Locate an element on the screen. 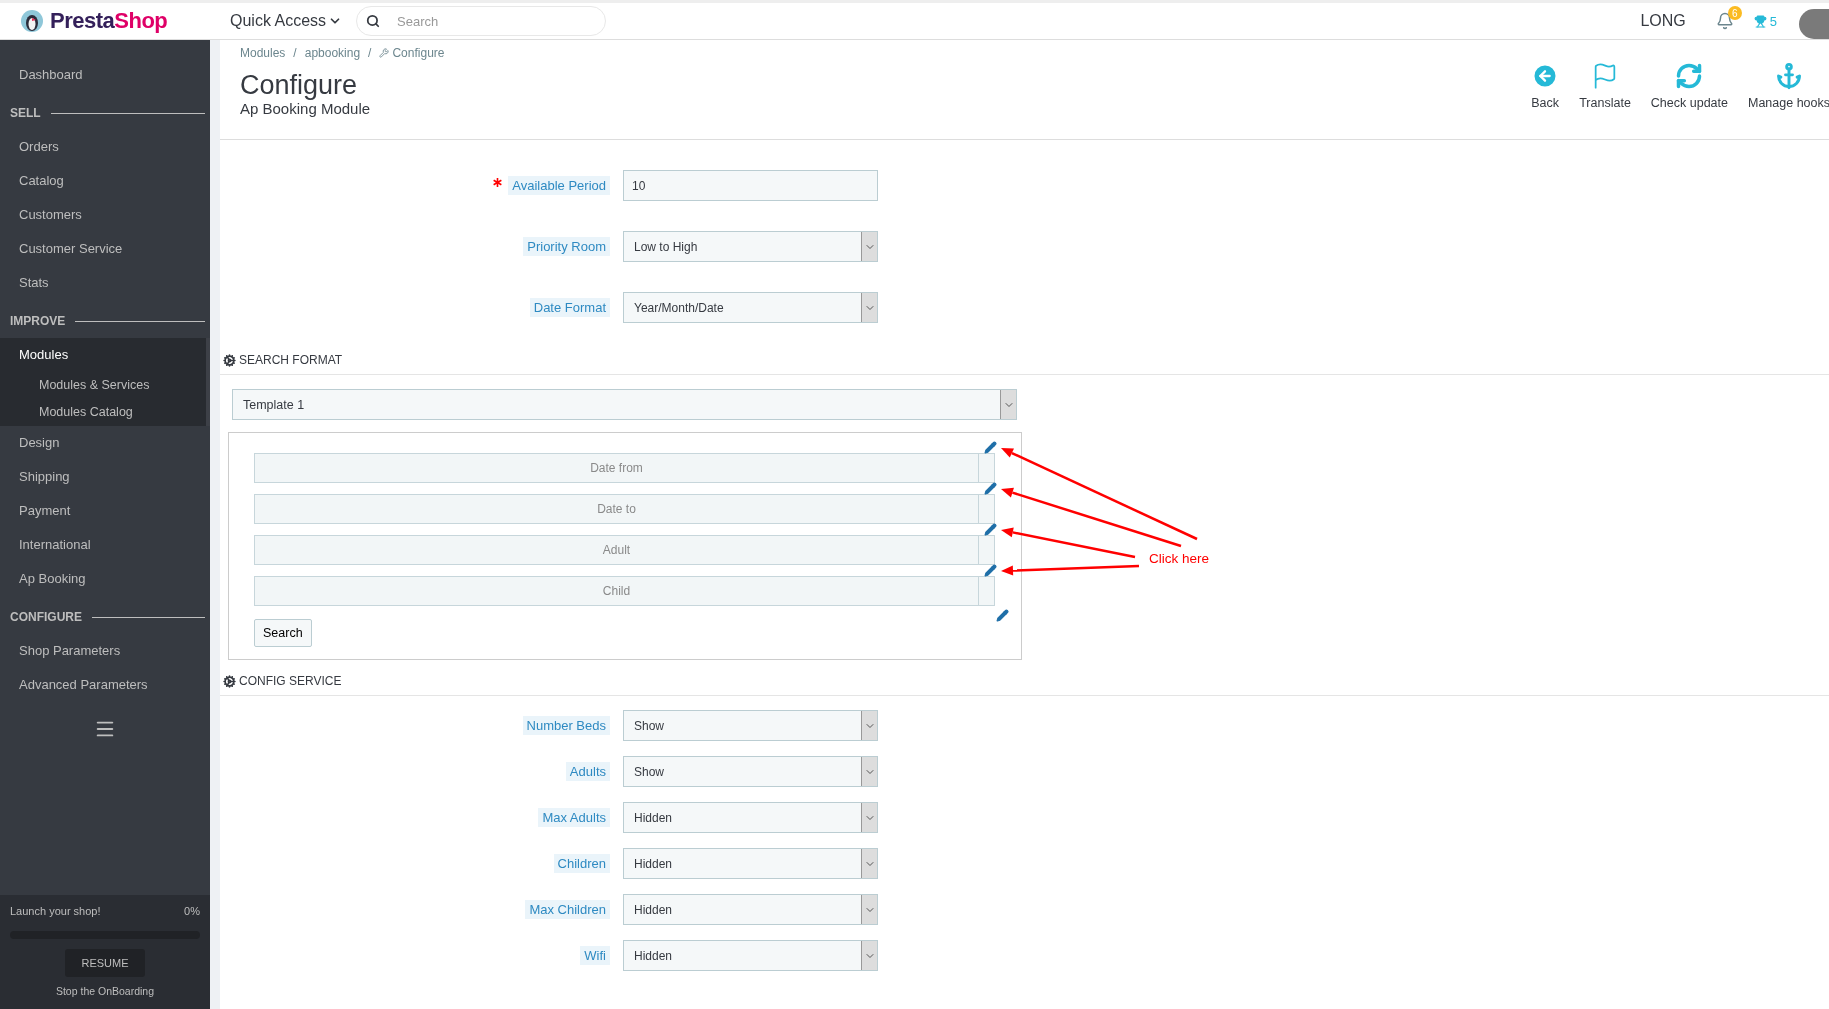  text-field: 10 is located at coordinates (750, 185).